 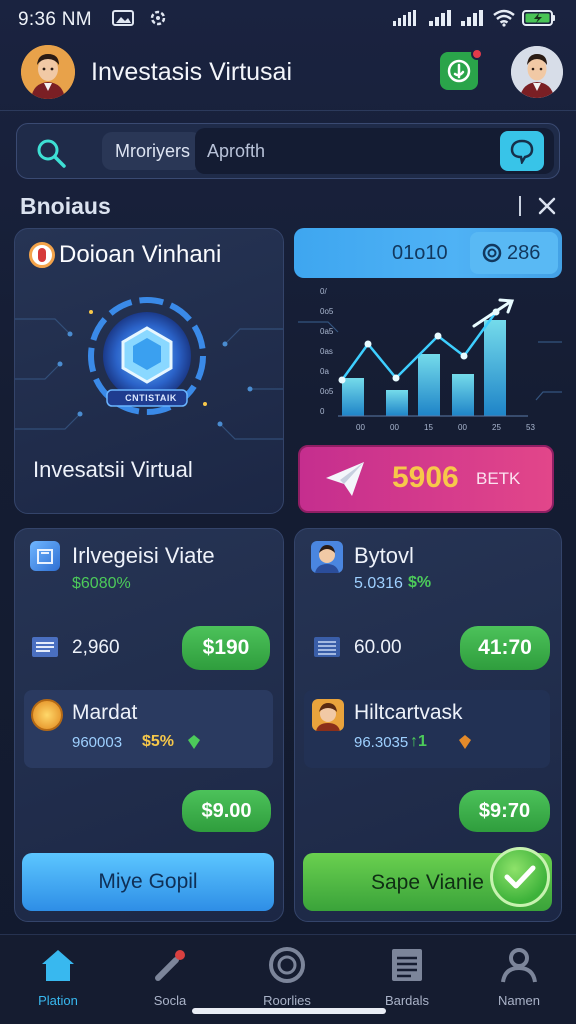 What do you see at coordinates (378, 583) in the screenshot?
I see `right-card-subtitle: 5.0316` at bounding box center [378, 583].